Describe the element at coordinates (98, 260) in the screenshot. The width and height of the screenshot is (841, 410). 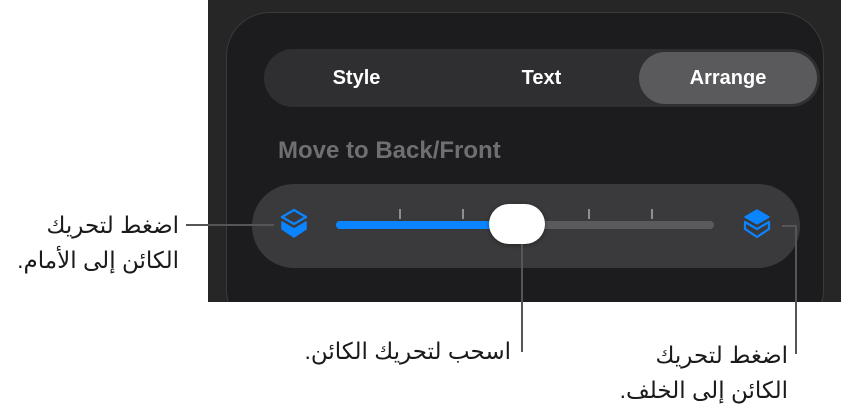
I see `callout-text: الكائن إلى الأمام.` at that location.